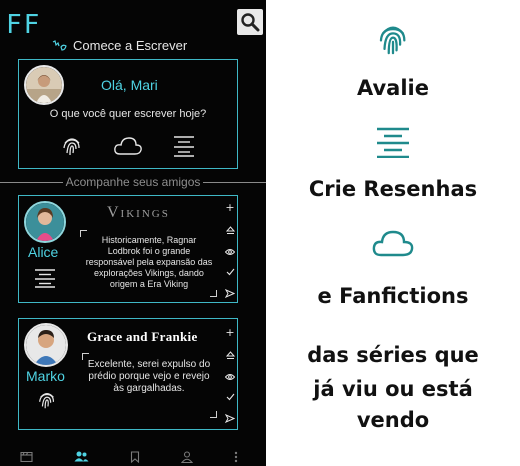 The image size is (520, 466). I want to click on friend-name: Marko, so click(45, 376).